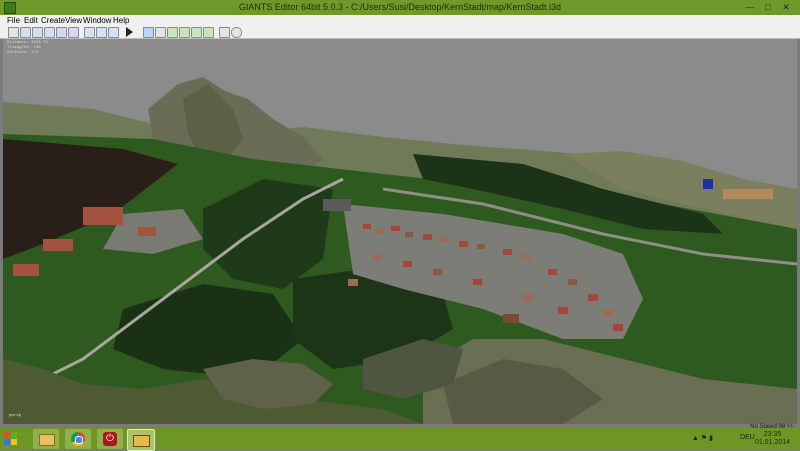 The image size is (800, 451). I want to click on power-app-icon: ⏻, so click(110, 439).